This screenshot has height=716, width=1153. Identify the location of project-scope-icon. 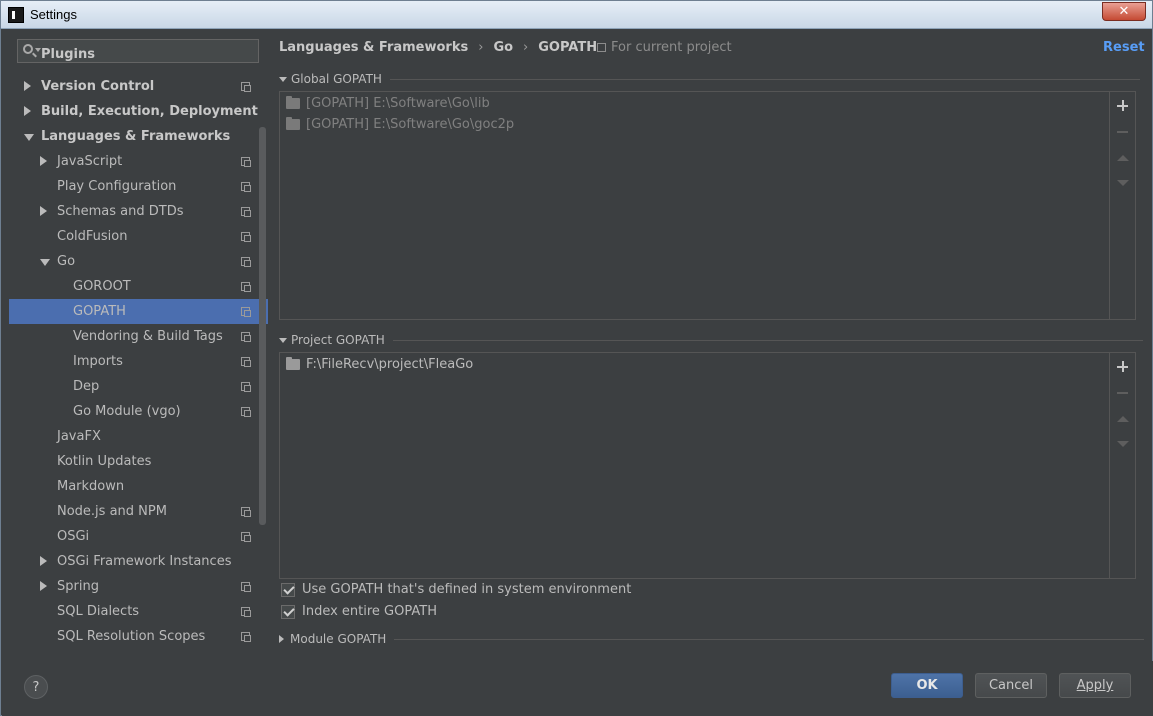
(601, 47).